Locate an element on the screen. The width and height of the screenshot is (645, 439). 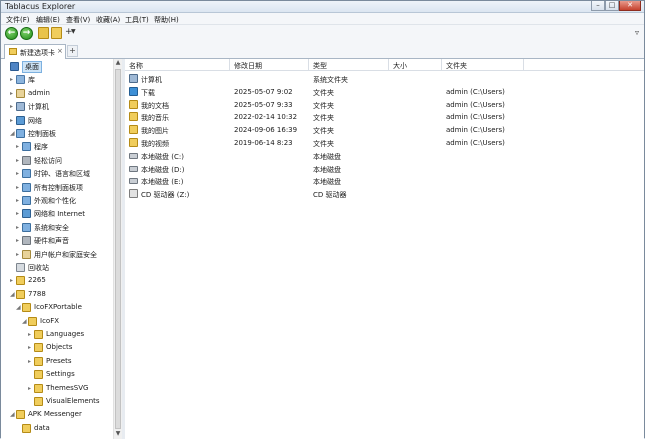
scroll-thumb is located at coordinates (118, 249).